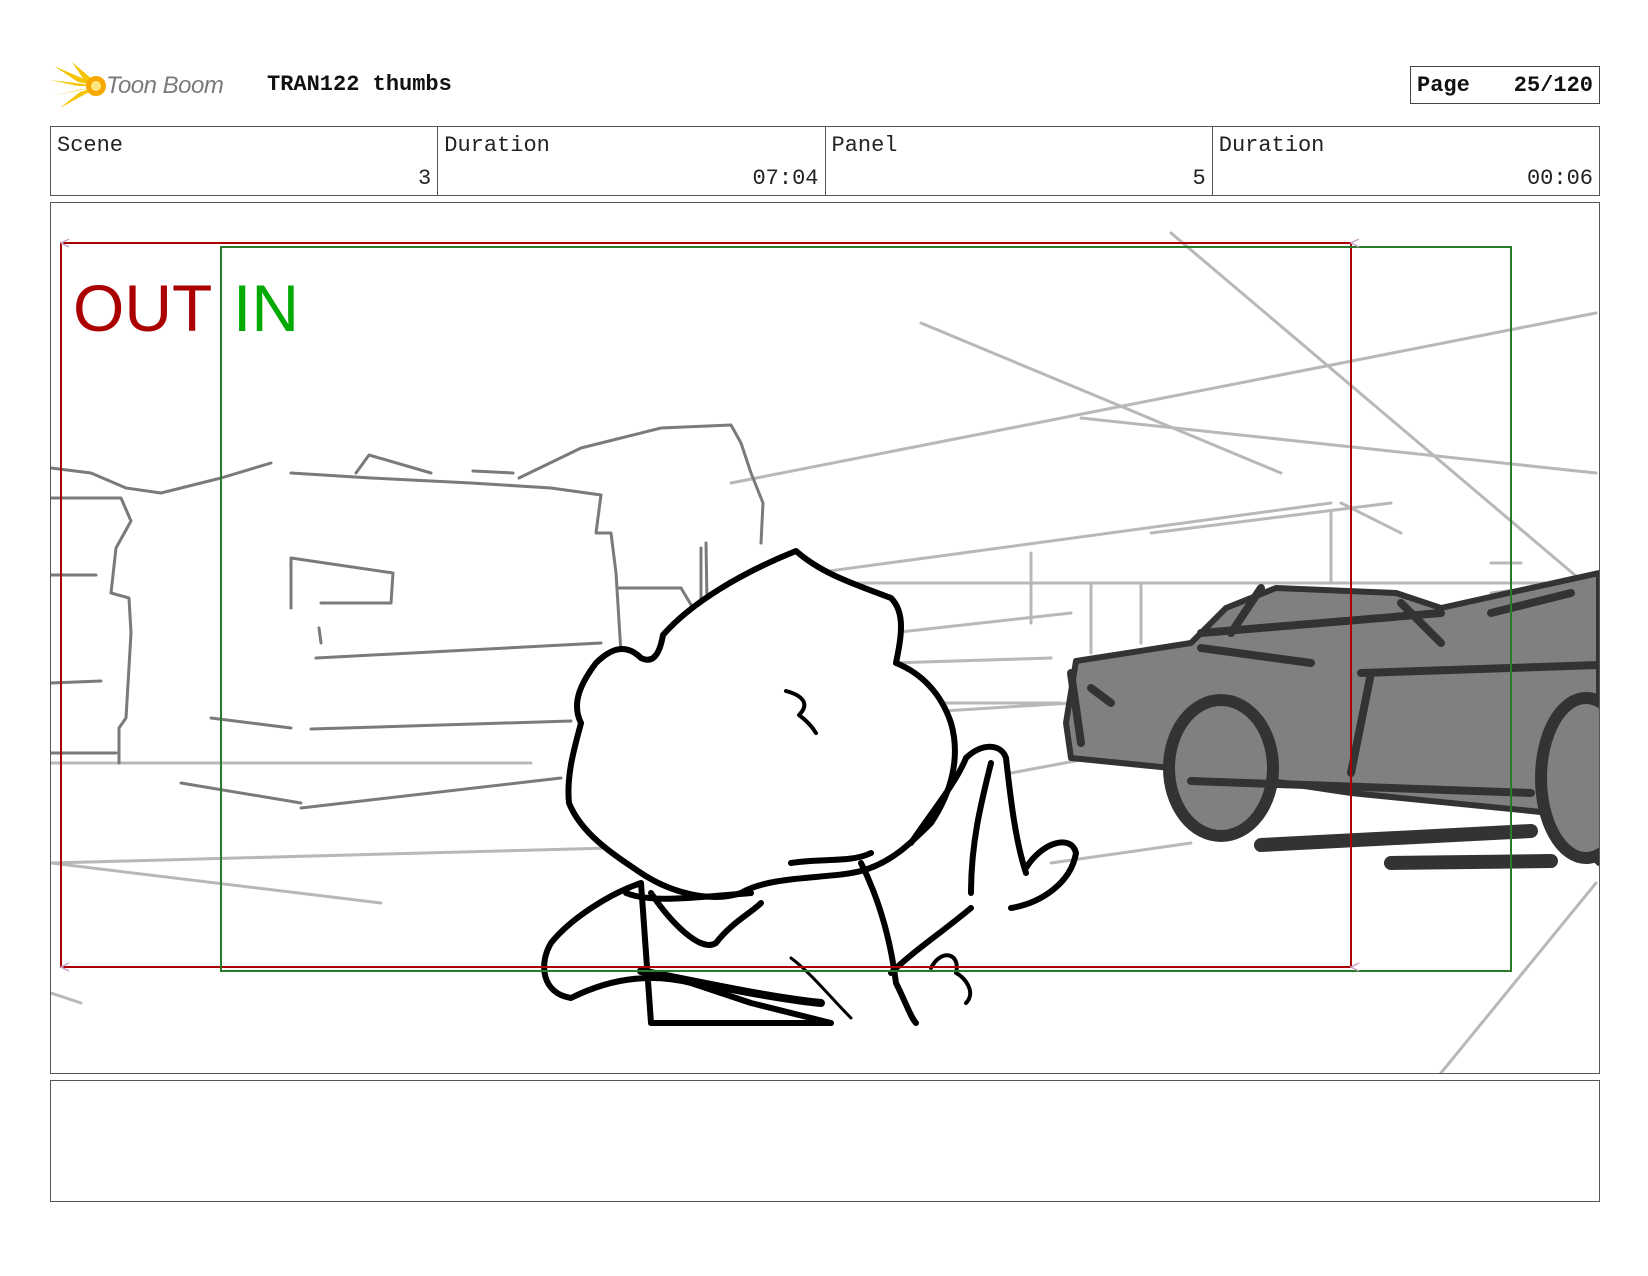  What do you see at coordinates (825, 1141) in the screenshot?
I see `panel-notes-area` at bounding box center [825, 1141].